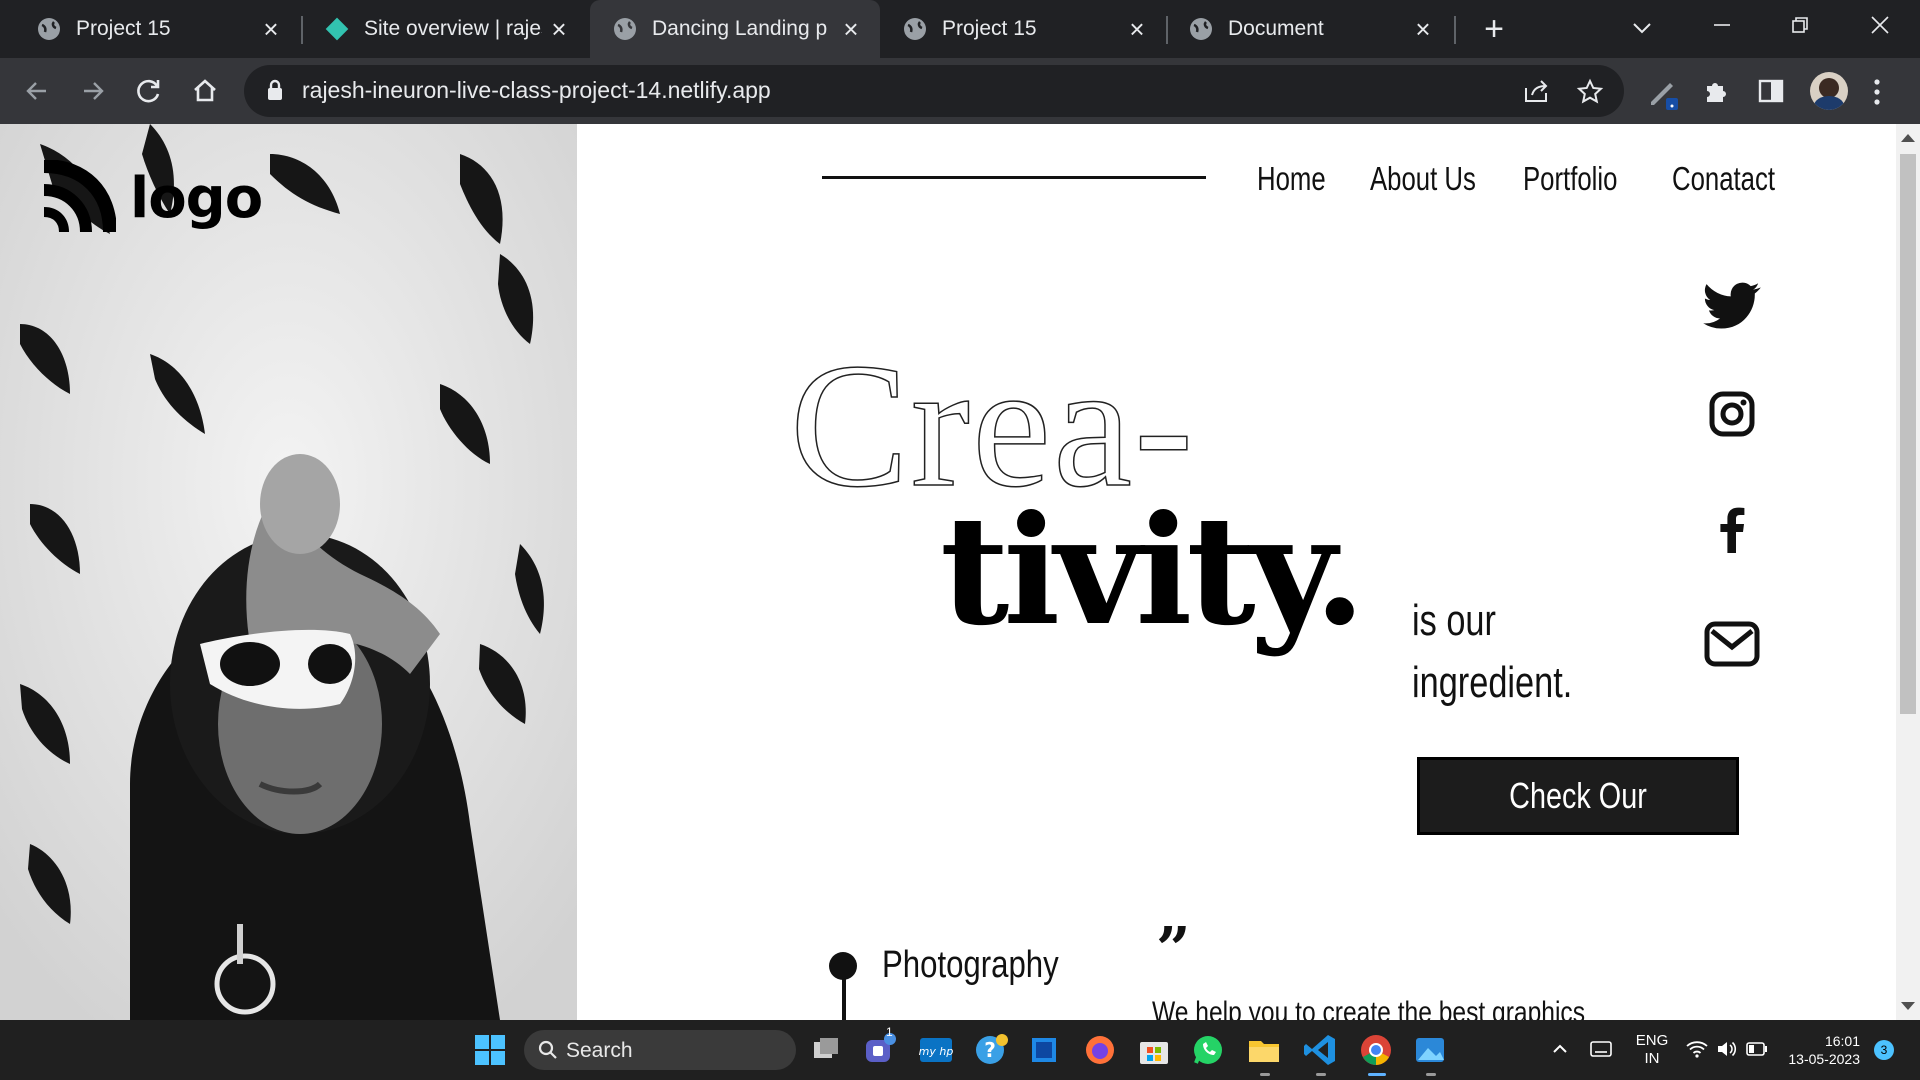 The height and width of the screenshot is (1080, 1920). I want to click on close-window-icon, so click(1880, 28).